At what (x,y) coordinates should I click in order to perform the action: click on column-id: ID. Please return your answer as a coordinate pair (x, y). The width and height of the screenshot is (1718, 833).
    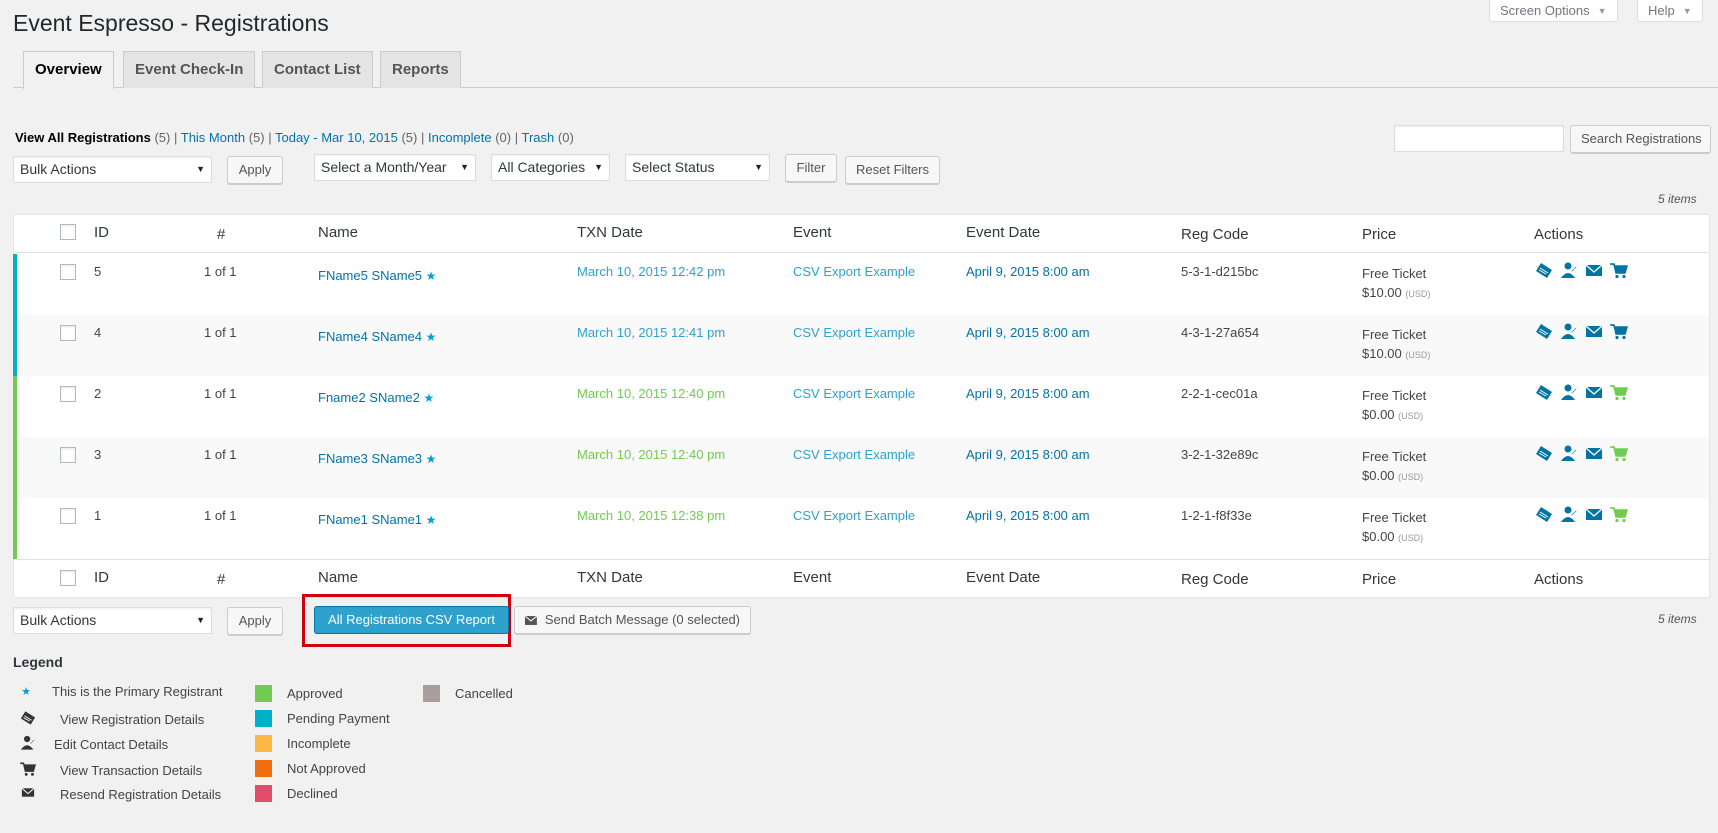
    Looking at the image, I should click on (101, 232).